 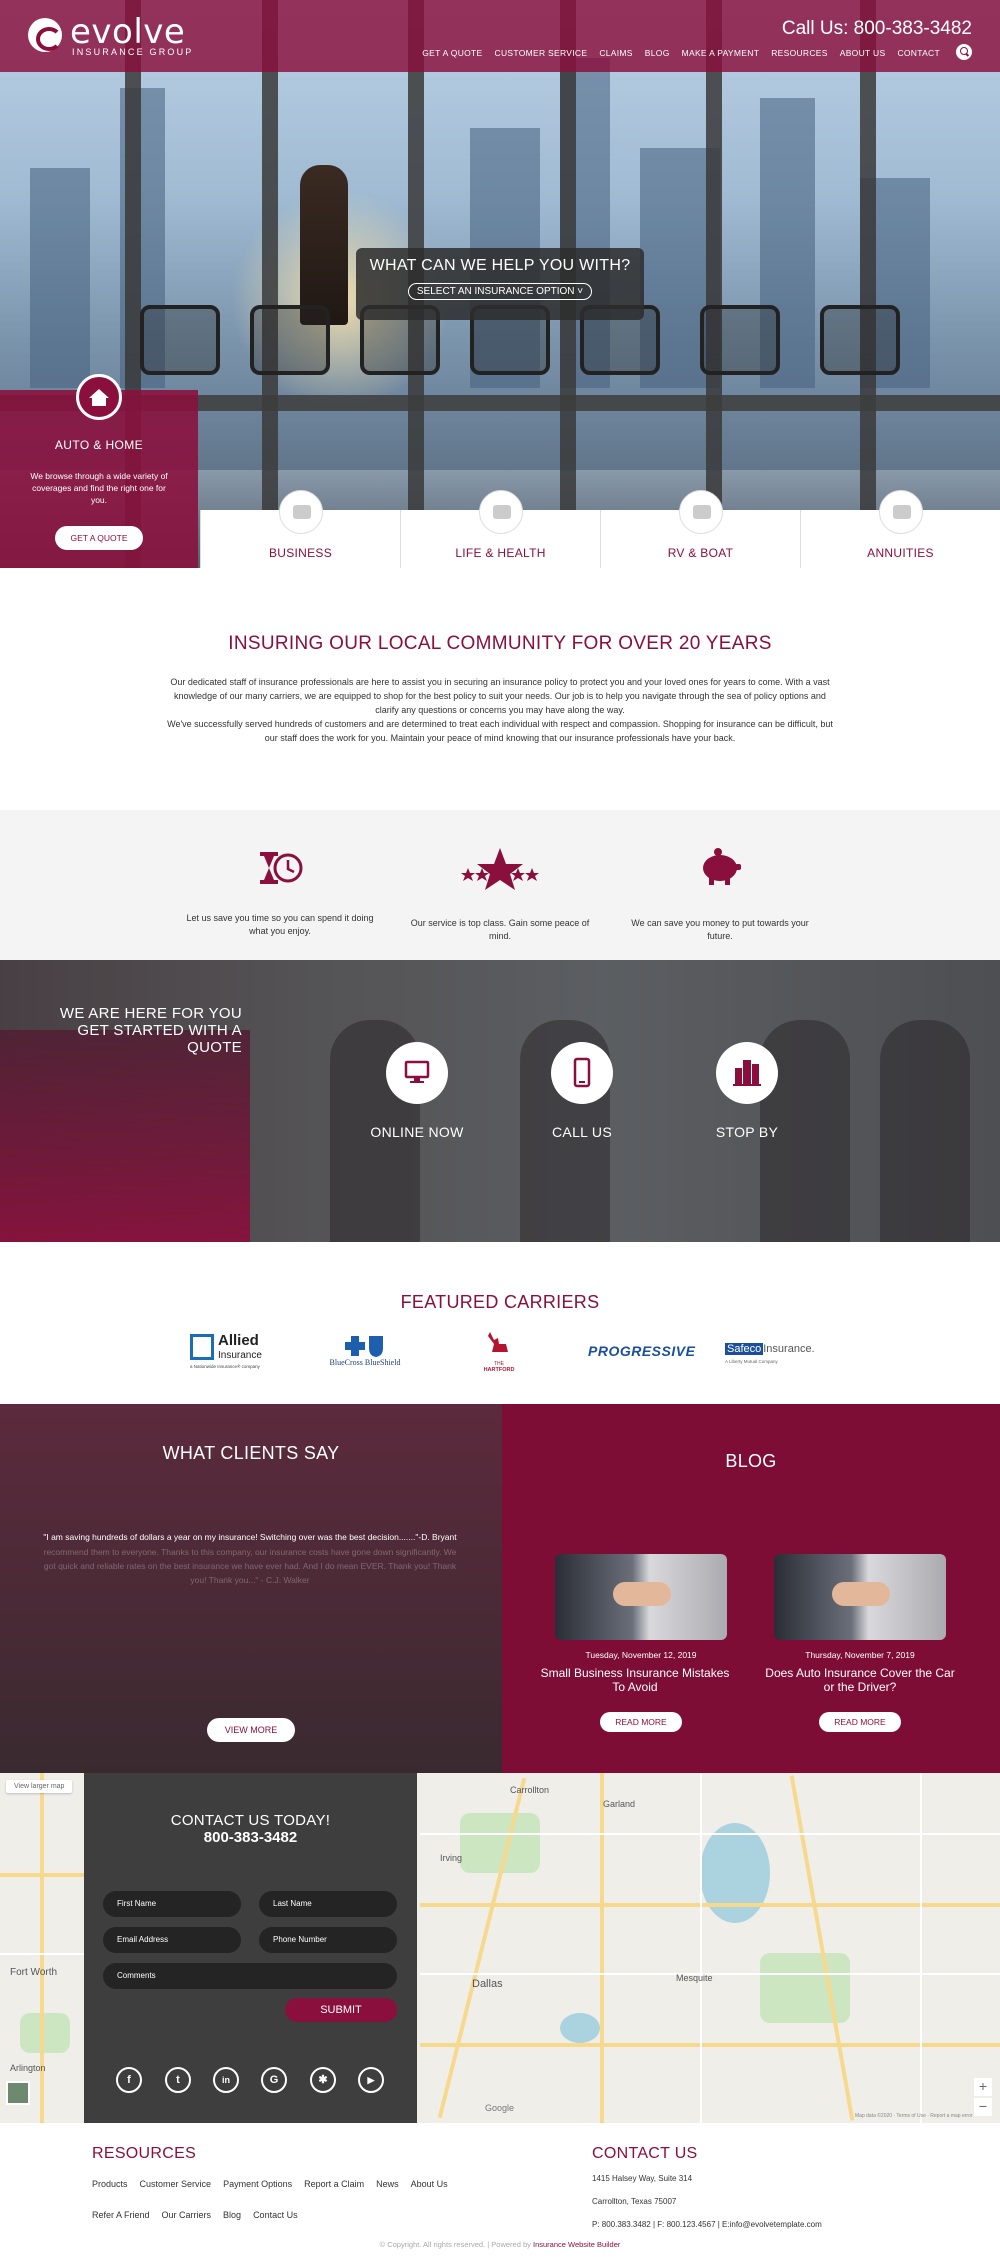 What do you see at coordinates (642, 2178) in the screenshot?
I see `footer-address-1: 1415 Halsey Way, Suite 314` at bounding box center [642, 2178].